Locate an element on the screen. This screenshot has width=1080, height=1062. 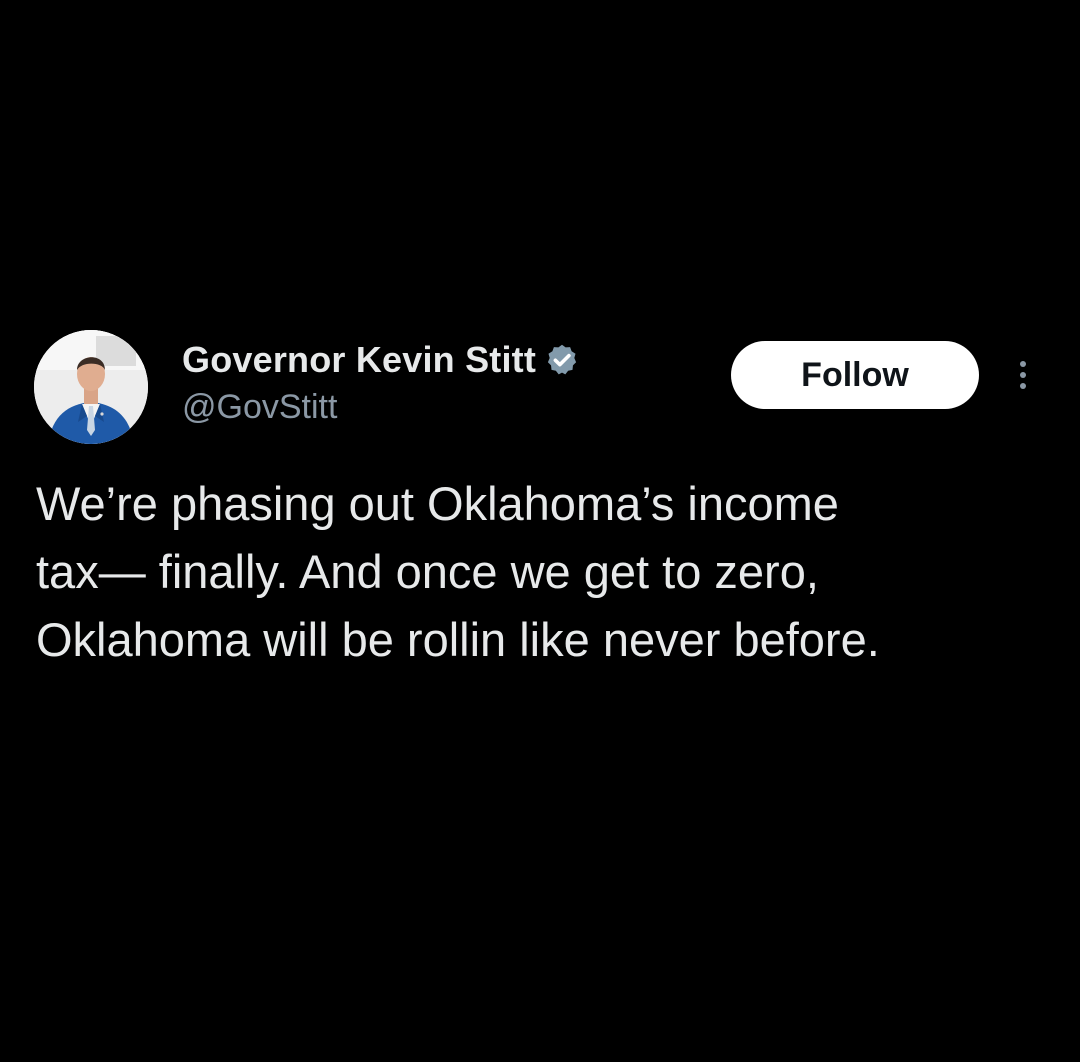
tweet-text-line: We’re phasing out Oklahoma’s income is located at coordinates (437, 503).